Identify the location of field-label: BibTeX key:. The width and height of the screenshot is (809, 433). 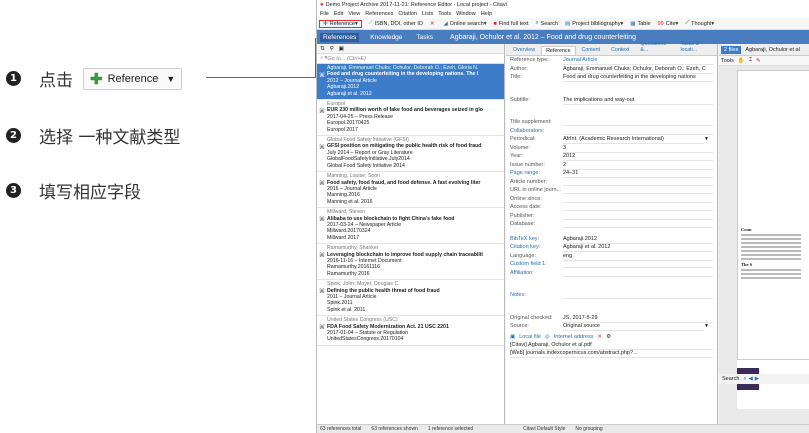
(536, 239).